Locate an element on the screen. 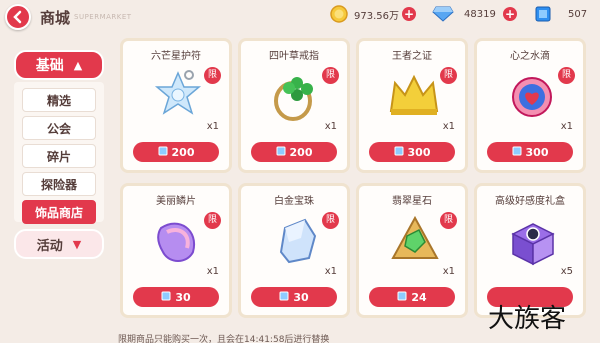 Image resolution: width=600 pixels, height=343 pixels. sidebar-section-label: 活动 is located at coordinates (49, 246).